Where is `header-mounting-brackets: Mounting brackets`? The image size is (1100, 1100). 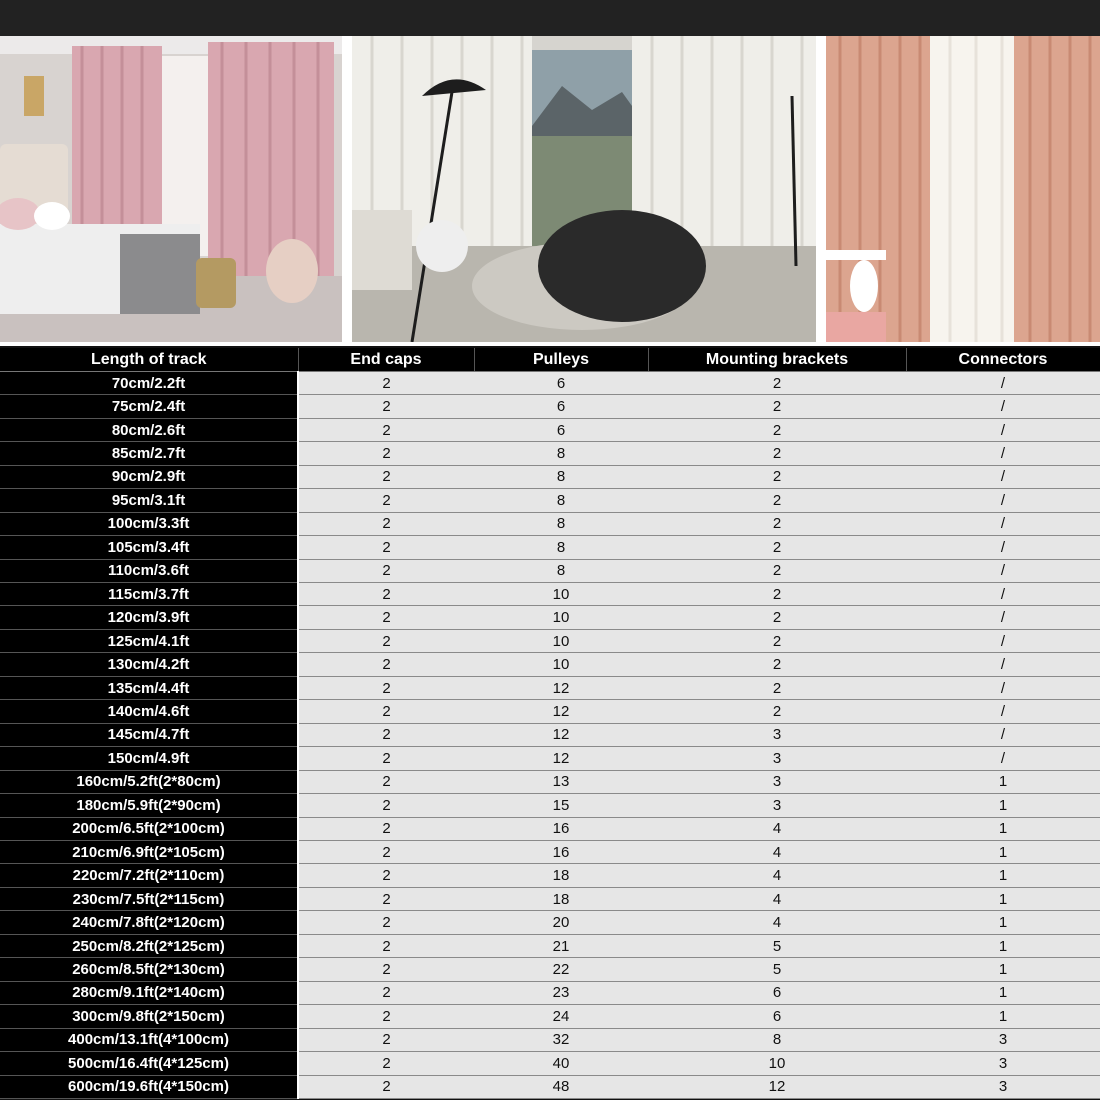 header-mounting-brackets: Mounting brackets is located at coordinates (777, 360).